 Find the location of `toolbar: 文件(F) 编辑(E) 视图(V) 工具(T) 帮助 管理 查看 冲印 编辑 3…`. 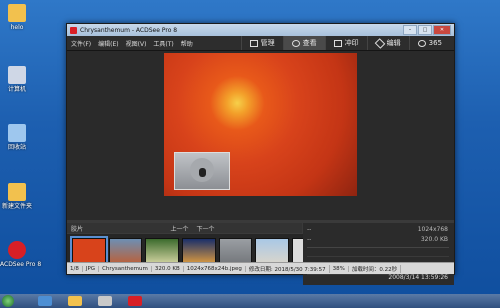

toolbar: 文件(F) 编辑(E) 视图(V) 工具(T) 帮助 管理 查看 冲印 编辑 3… is located at coordinates (260, 43).